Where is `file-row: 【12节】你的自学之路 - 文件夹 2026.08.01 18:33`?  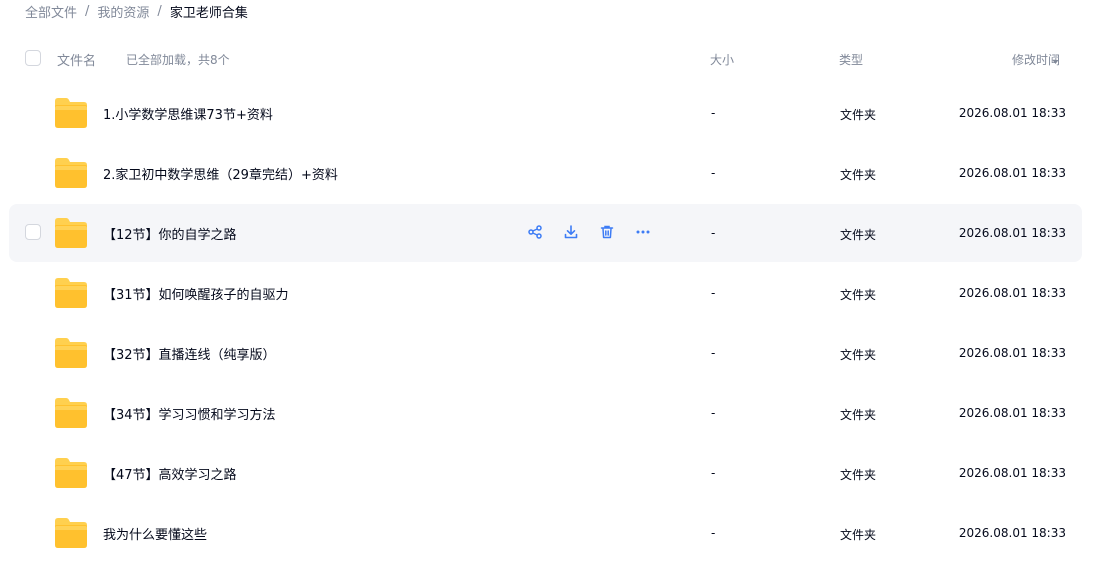 file-row: 【12节】你的自学之路 - 文件夹 2026.08.01 18:33 is located at coordinates (545, 233).